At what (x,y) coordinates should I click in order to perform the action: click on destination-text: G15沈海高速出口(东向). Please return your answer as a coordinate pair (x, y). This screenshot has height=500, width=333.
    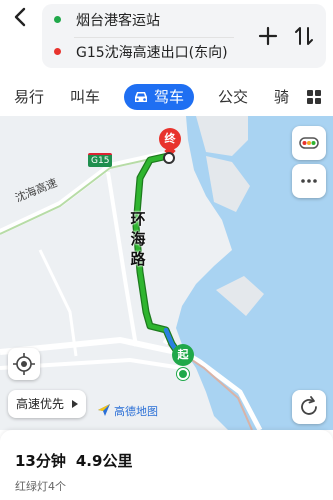
    Looking at the image, I should click on (152, 53).